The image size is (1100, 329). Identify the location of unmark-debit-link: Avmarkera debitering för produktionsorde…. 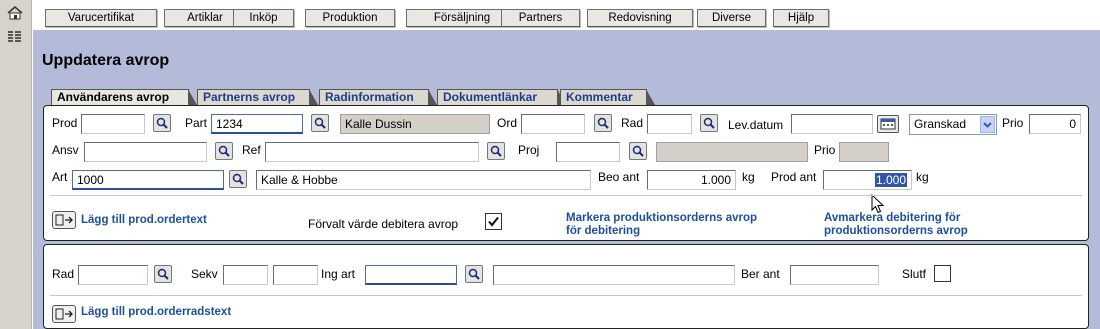
(919, 225).